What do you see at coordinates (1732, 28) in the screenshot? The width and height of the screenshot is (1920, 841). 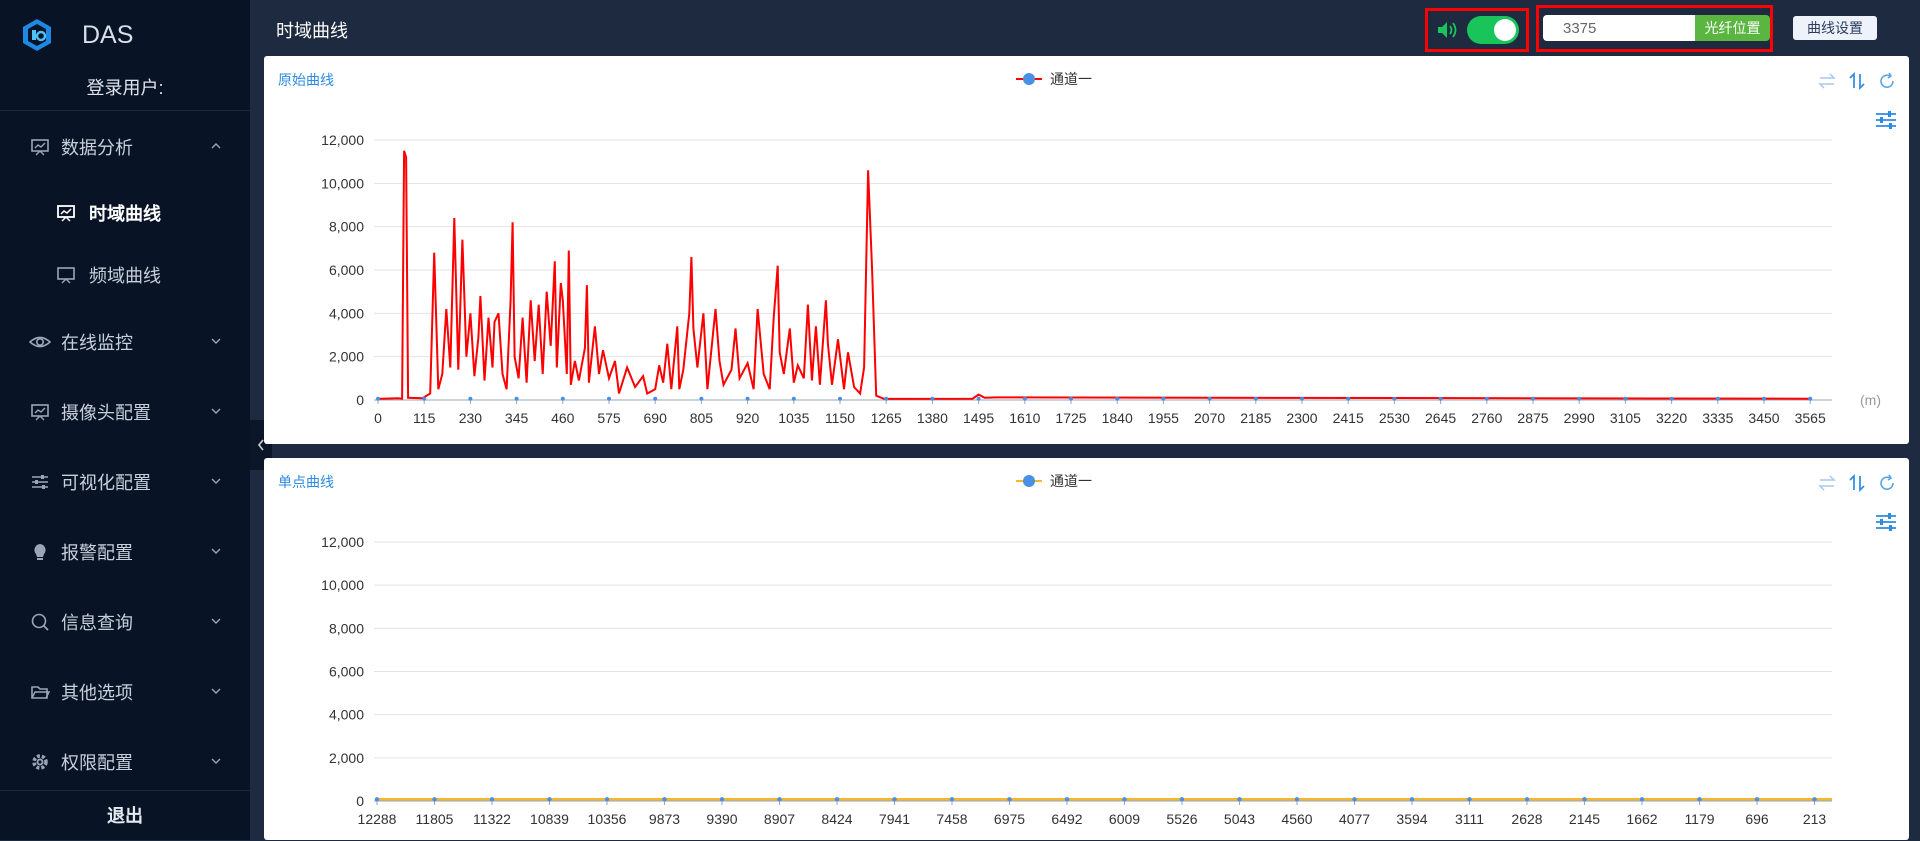 I see `fiber-position-button: 光纤位置` at bounding box center [1732, 28].